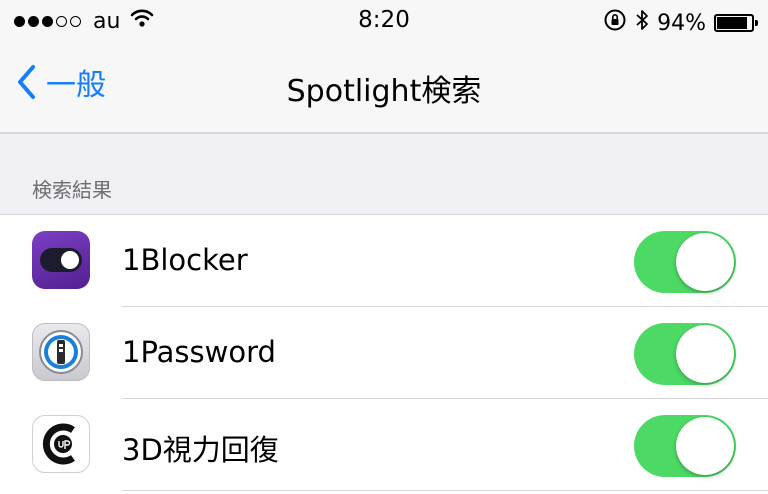 This screenshot has height=494, width=768. What do you see at coordinates (685, 262) in the screenshot?
I see `toggle-1blocker` at bounding box center [685, 262].